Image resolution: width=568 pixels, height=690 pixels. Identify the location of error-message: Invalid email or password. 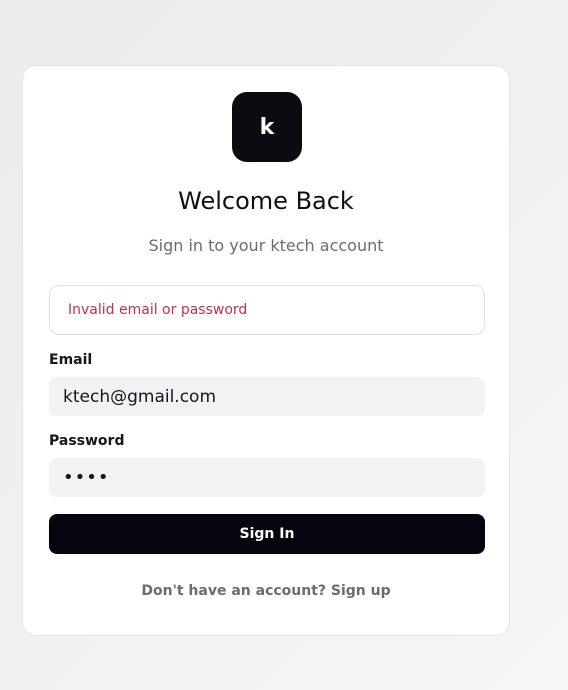
(158, 310).